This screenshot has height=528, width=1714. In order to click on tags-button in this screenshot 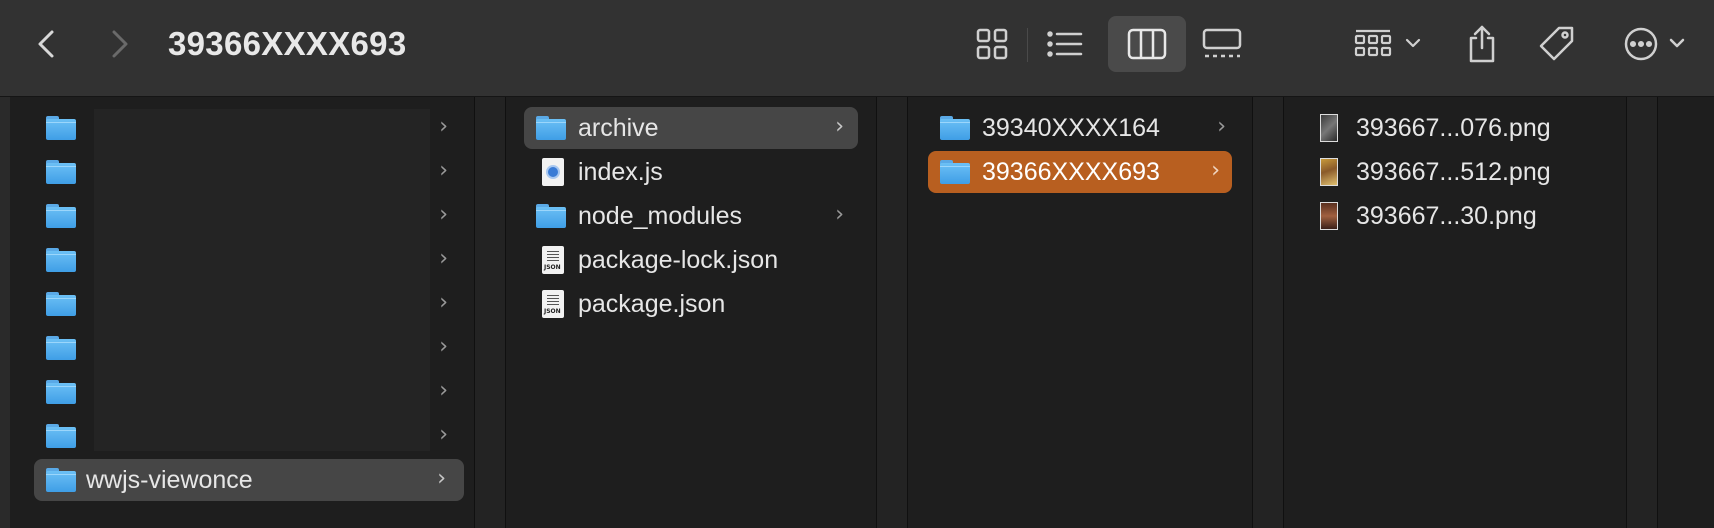, I will do `click(1557, 44)`.